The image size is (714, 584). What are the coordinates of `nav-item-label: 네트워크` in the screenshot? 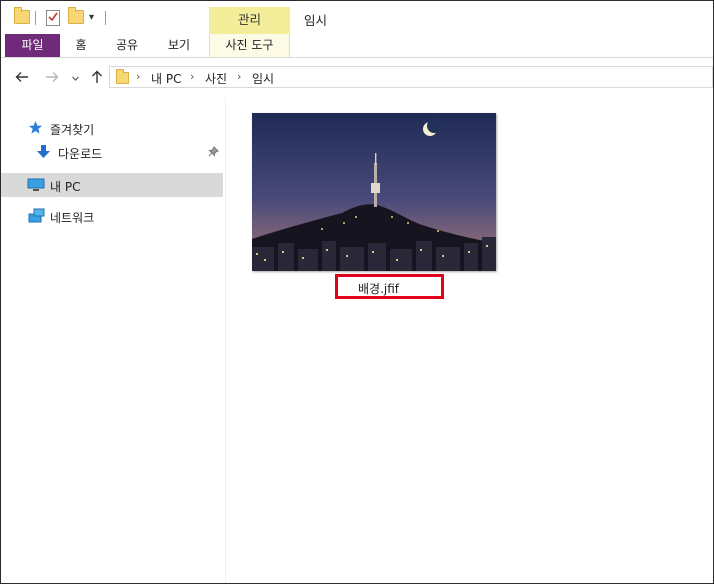 It's located at (72, 218).